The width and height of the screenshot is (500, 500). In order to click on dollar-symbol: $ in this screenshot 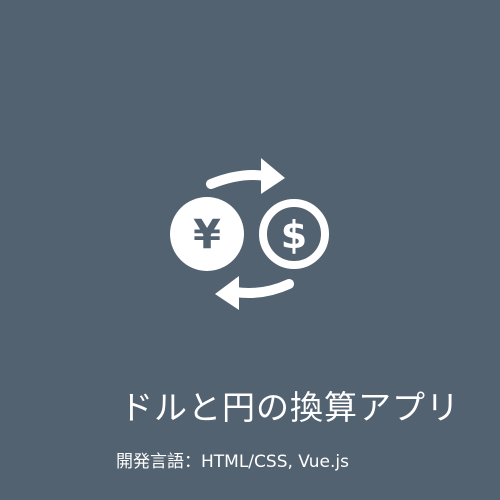, I will do `click(294, 235)`.